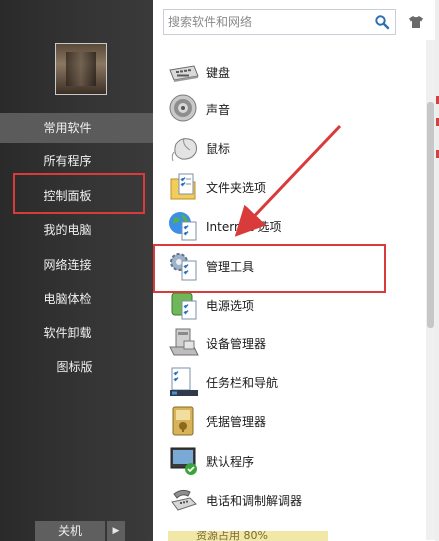  What do you see at coordinates (242, 383) in the screenshot?
I see `cp-item-label: 任务栏和导航` at bounding box center [242, 383].